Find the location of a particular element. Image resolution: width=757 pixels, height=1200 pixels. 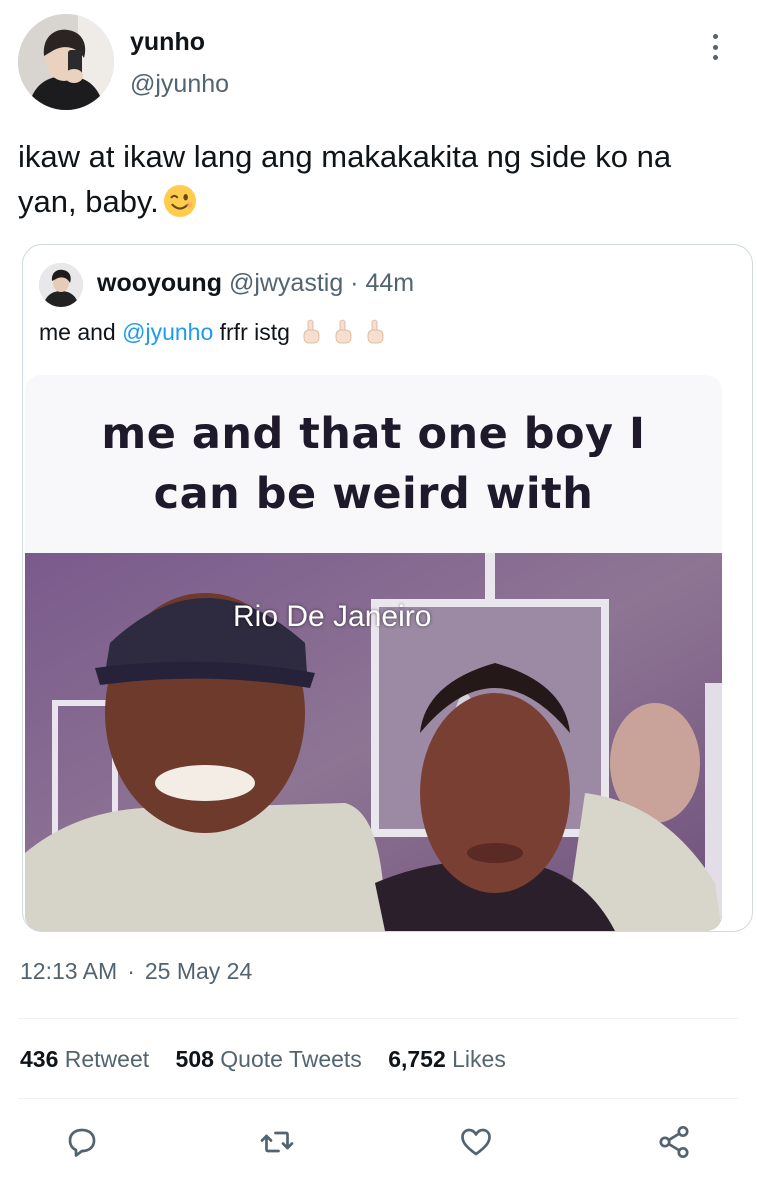

quoted-header: wooyoung @jwyastig · 44m is located at coordinates (255, 283).